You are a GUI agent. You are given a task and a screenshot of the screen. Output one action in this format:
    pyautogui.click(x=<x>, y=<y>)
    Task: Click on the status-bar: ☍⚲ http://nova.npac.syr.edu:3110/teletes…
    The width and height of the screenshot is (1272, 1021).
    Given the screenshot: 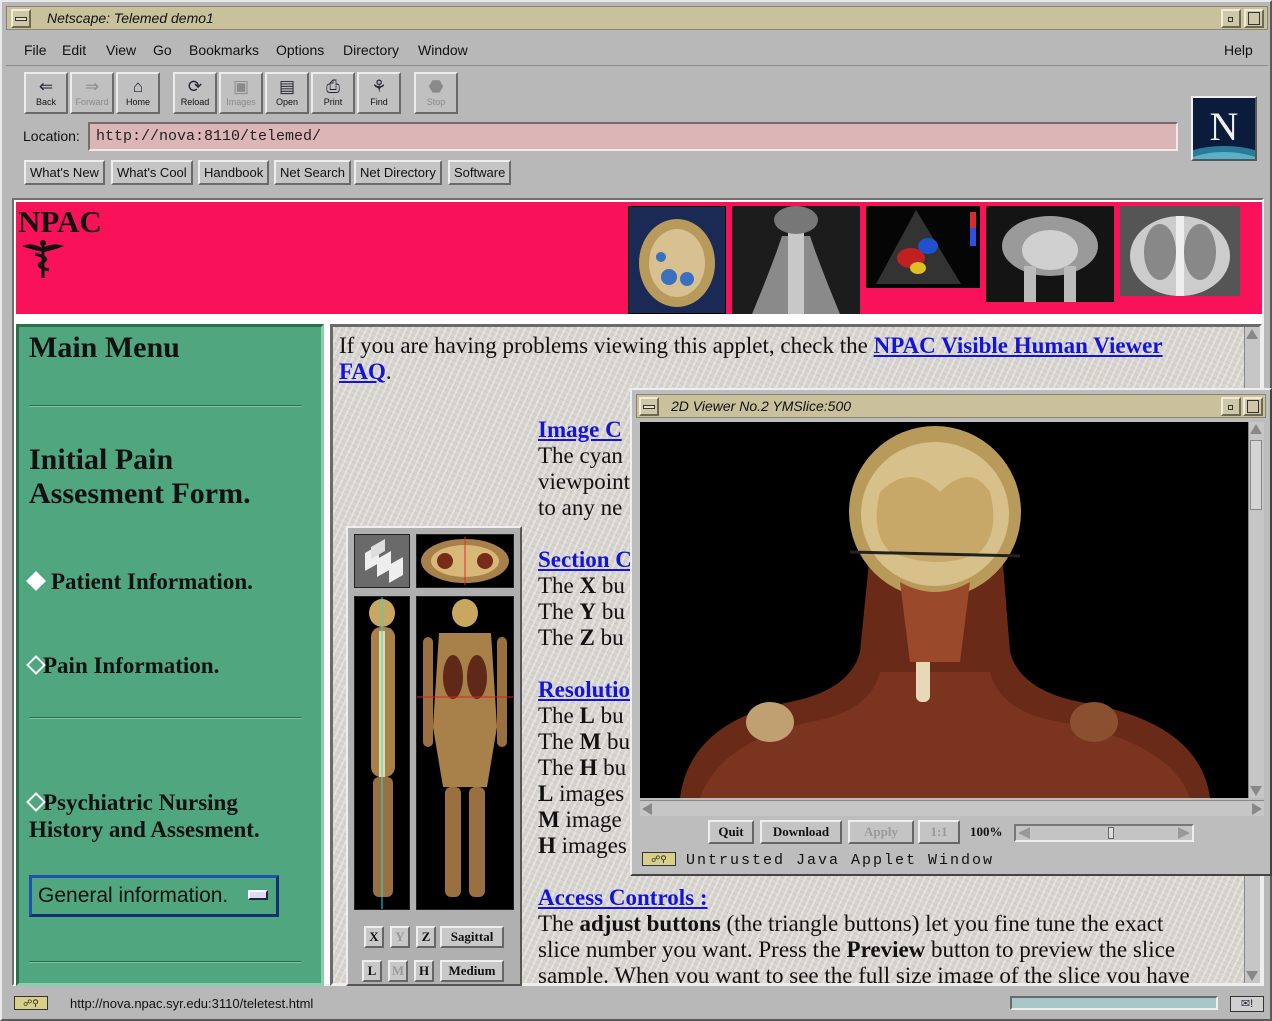 What is the action you would take?
    pyautogui.click(x=637, y=1004)
    